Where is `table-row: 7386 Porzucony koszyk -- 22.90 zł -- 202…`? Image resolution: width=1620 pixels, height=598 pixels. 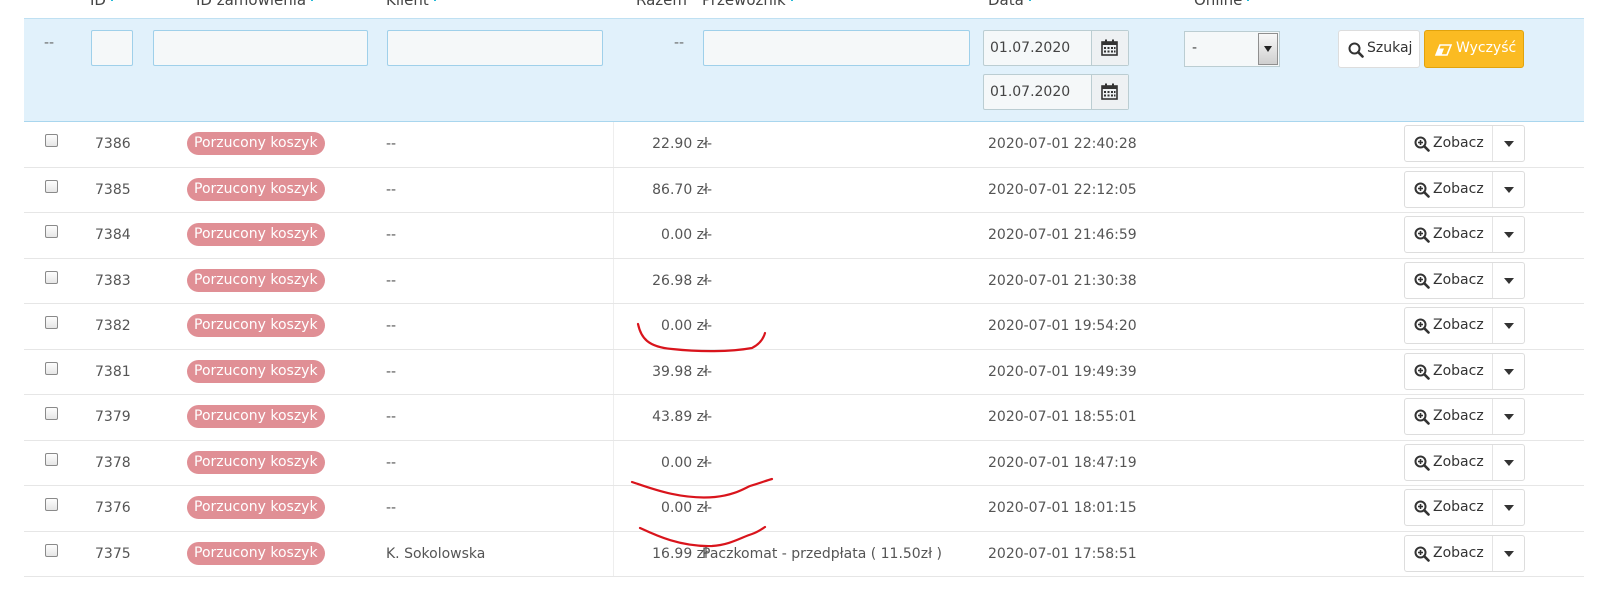
table-row: 7386 Porzucony koszyk -- 22.90 zł -- 202… is located at coordinates (804, 145).